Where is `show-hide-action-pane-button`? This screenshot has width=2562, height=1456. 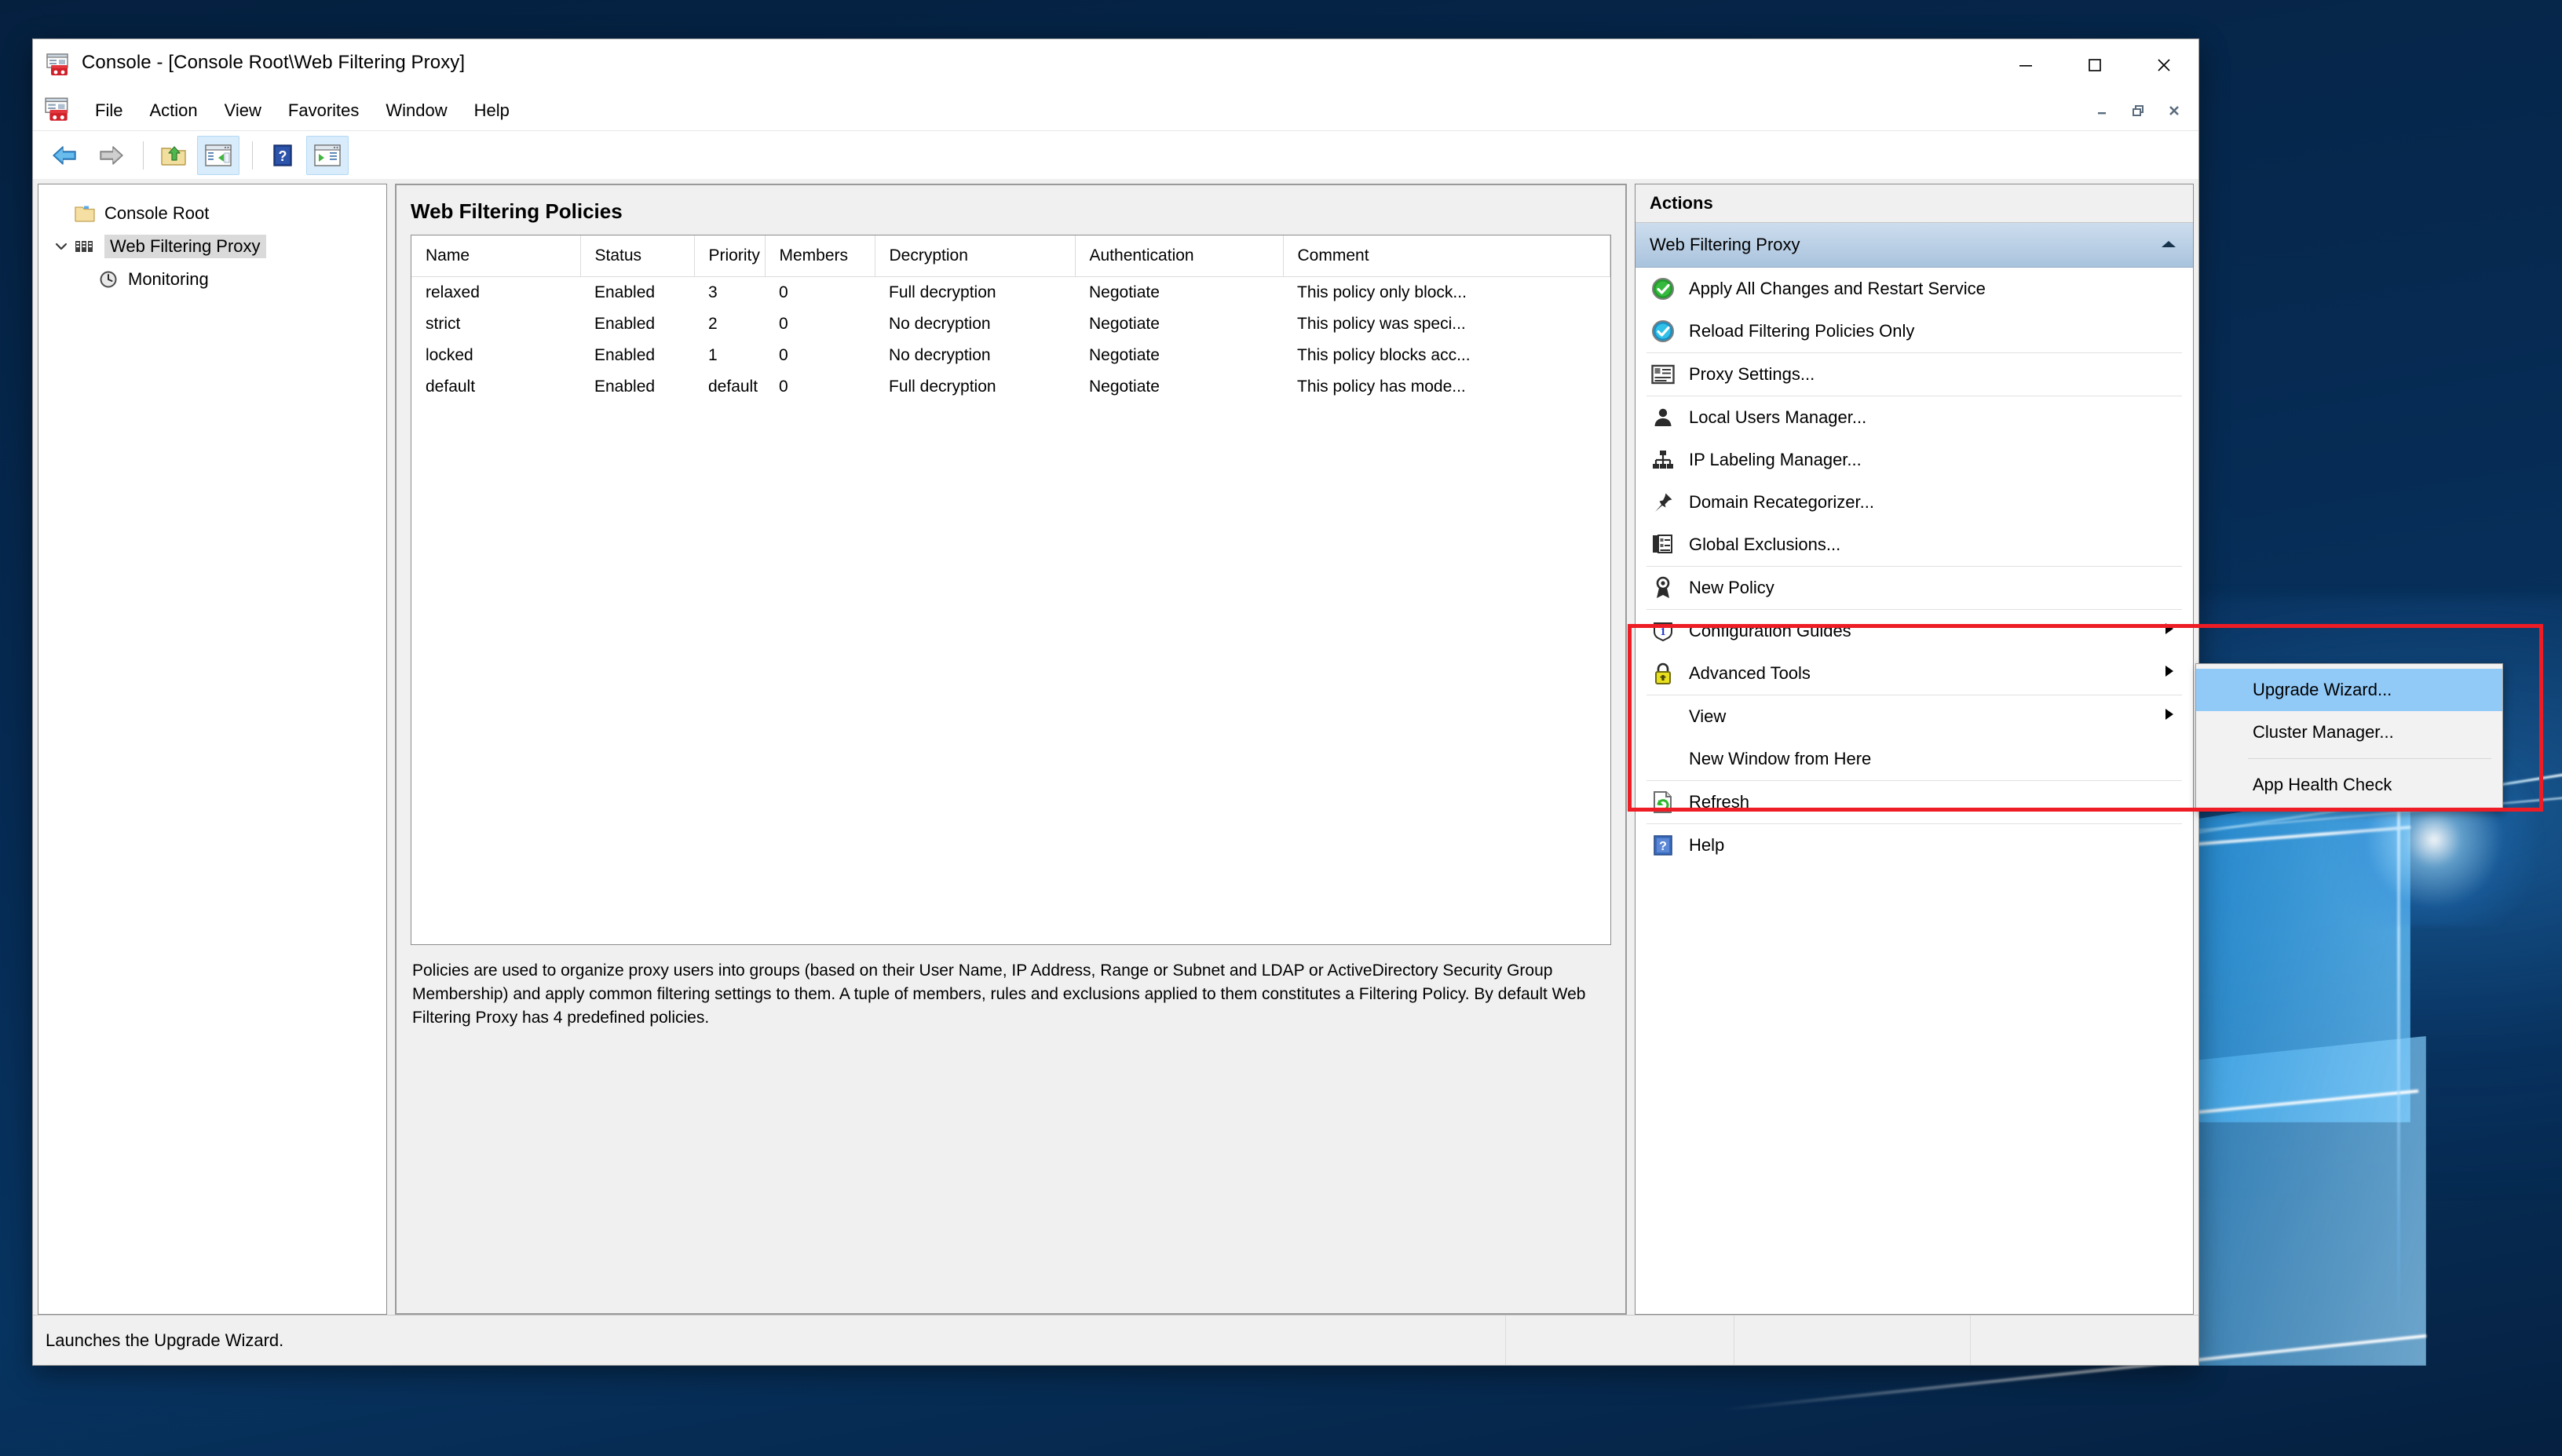
show-hide-action-pane-button is located at coordinates (327, 155).